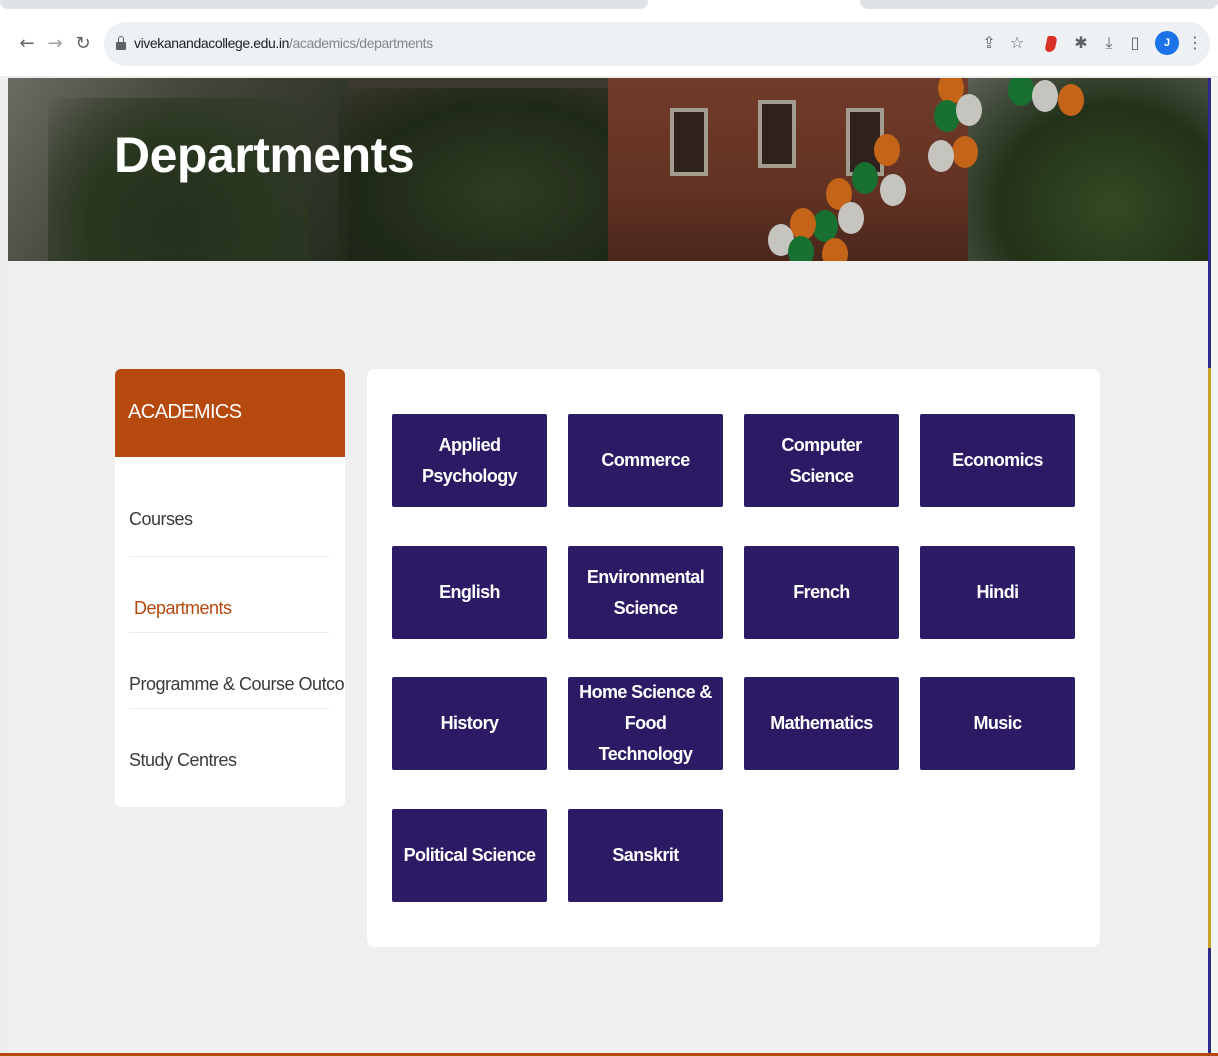  Describe the element at coordinates (1213, 567) in the screenshot. I see `page-scrollbar` at that location.